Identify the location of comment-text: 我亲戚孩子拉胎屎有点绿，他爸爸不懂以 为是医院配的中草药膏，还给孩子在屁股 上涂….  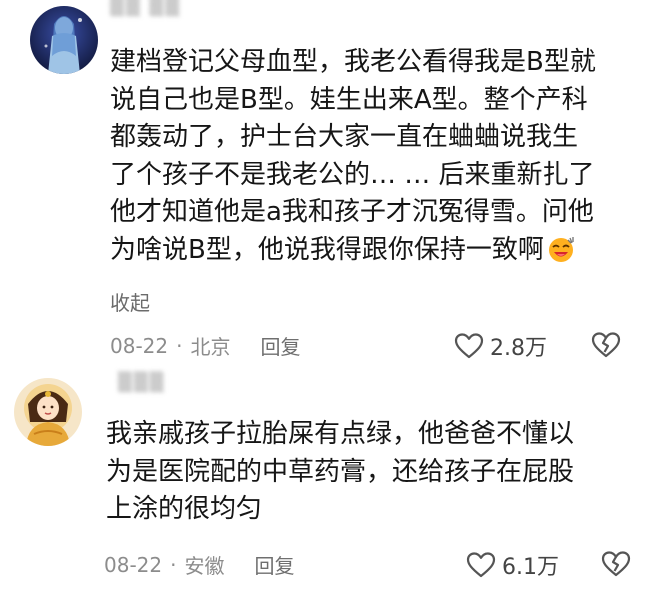
(340, 471).